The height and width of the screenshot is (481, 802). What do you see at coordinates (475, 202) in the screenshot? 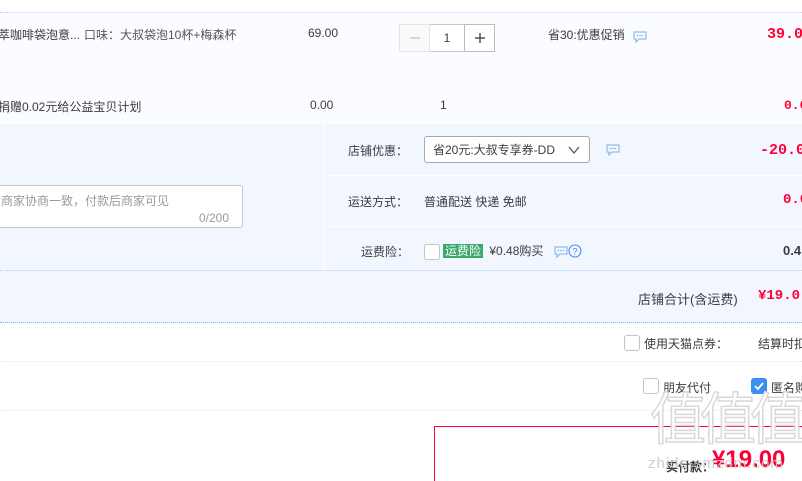
I see `shipping-method: 普通配送 快递 免邮` at bounding box center [475, 202].